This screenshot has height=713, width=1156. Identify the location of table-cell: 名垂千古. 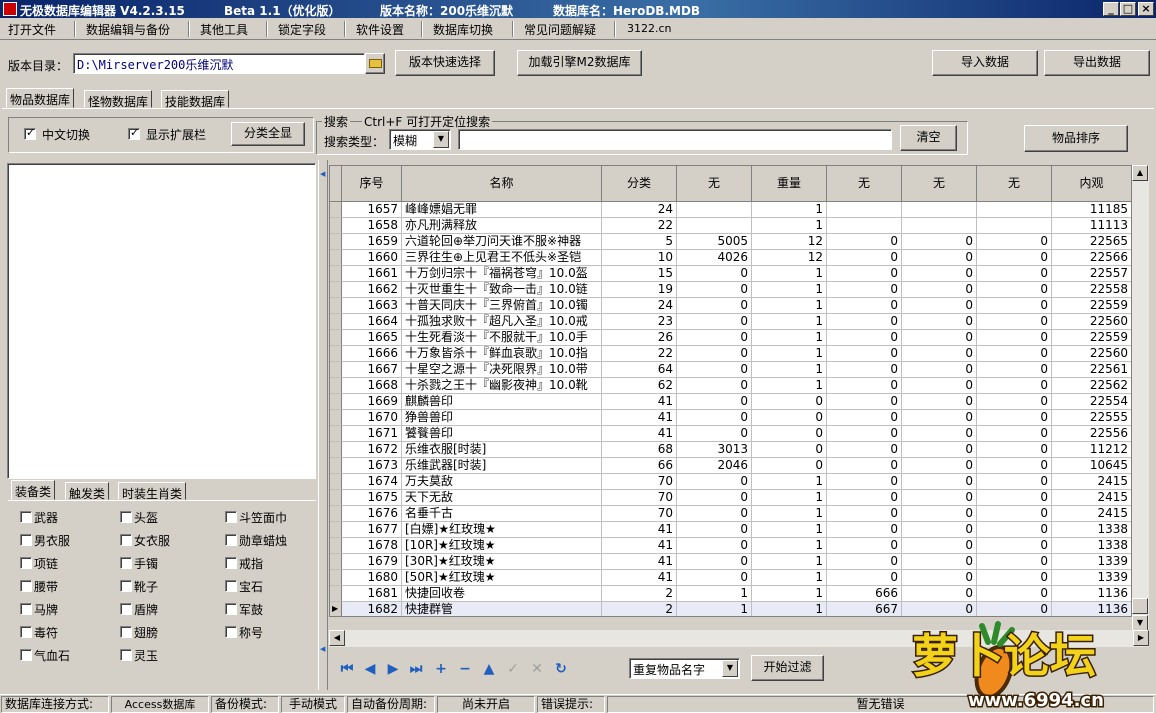
(502, 514).